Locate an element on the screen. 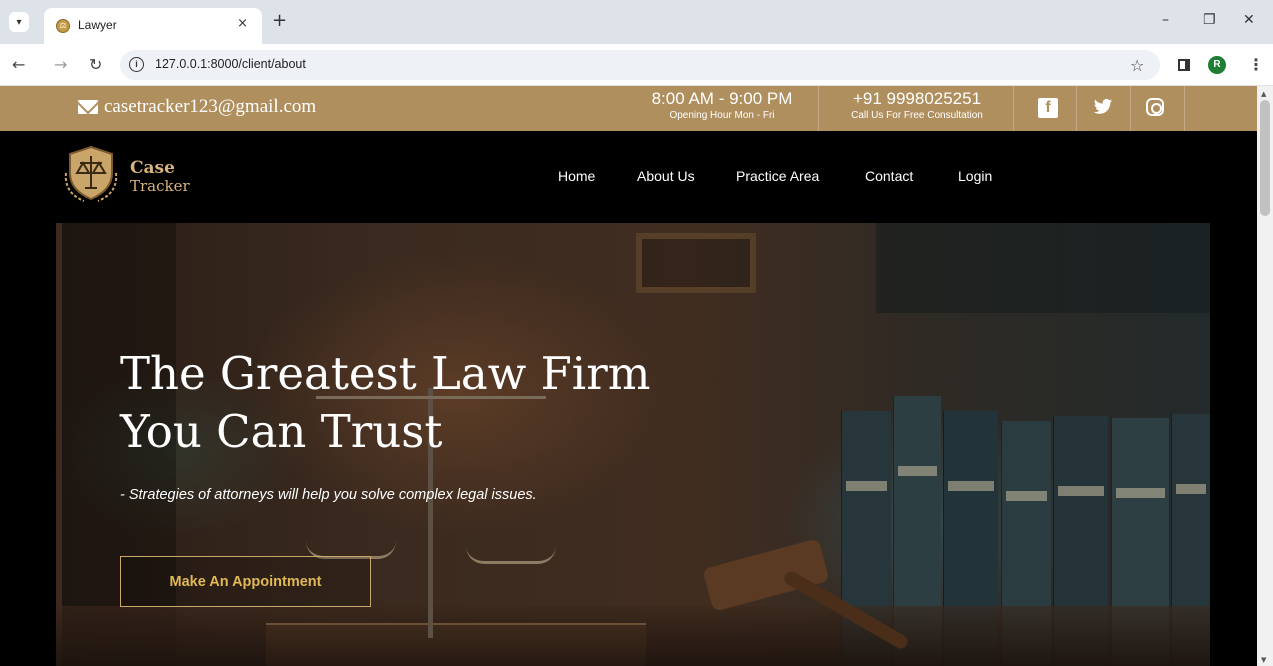 Image resolution: width=1273 pixels, height=666 pixels. nav-login: Login is located at coordinates (975, 176).